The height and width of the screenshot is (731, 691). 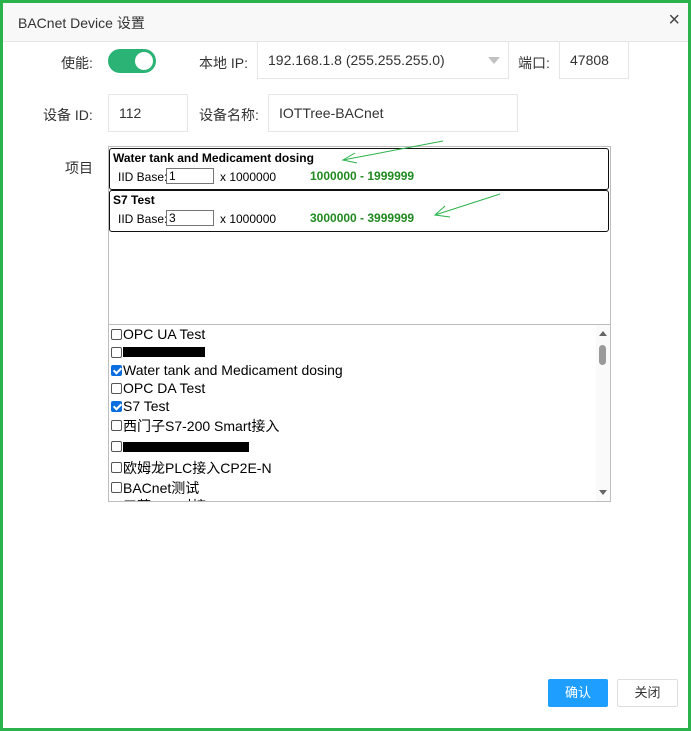 I want to click on annotation-arrowhead, so click(x=442, y=211).